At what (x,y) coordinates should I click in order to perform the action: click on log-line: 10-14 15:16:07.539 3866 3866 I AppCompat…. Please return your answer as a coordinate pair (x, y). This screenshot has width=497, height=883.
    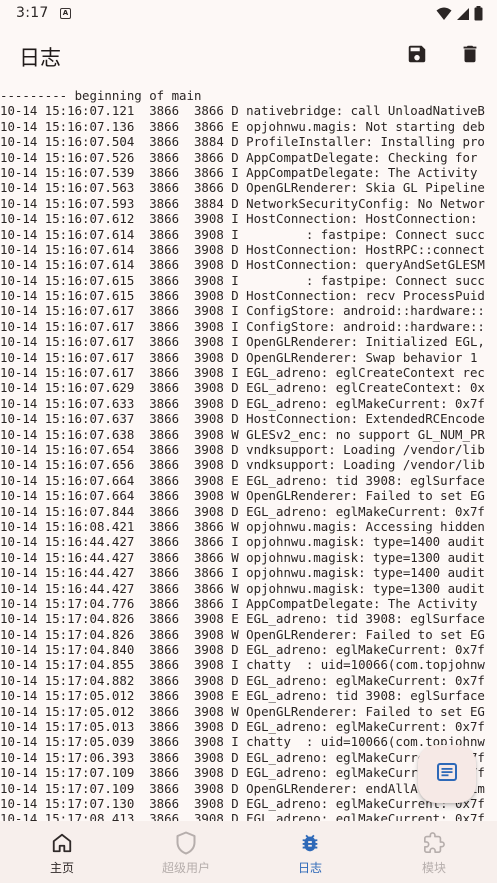
    Looking at the image, I should click on (242, 172).